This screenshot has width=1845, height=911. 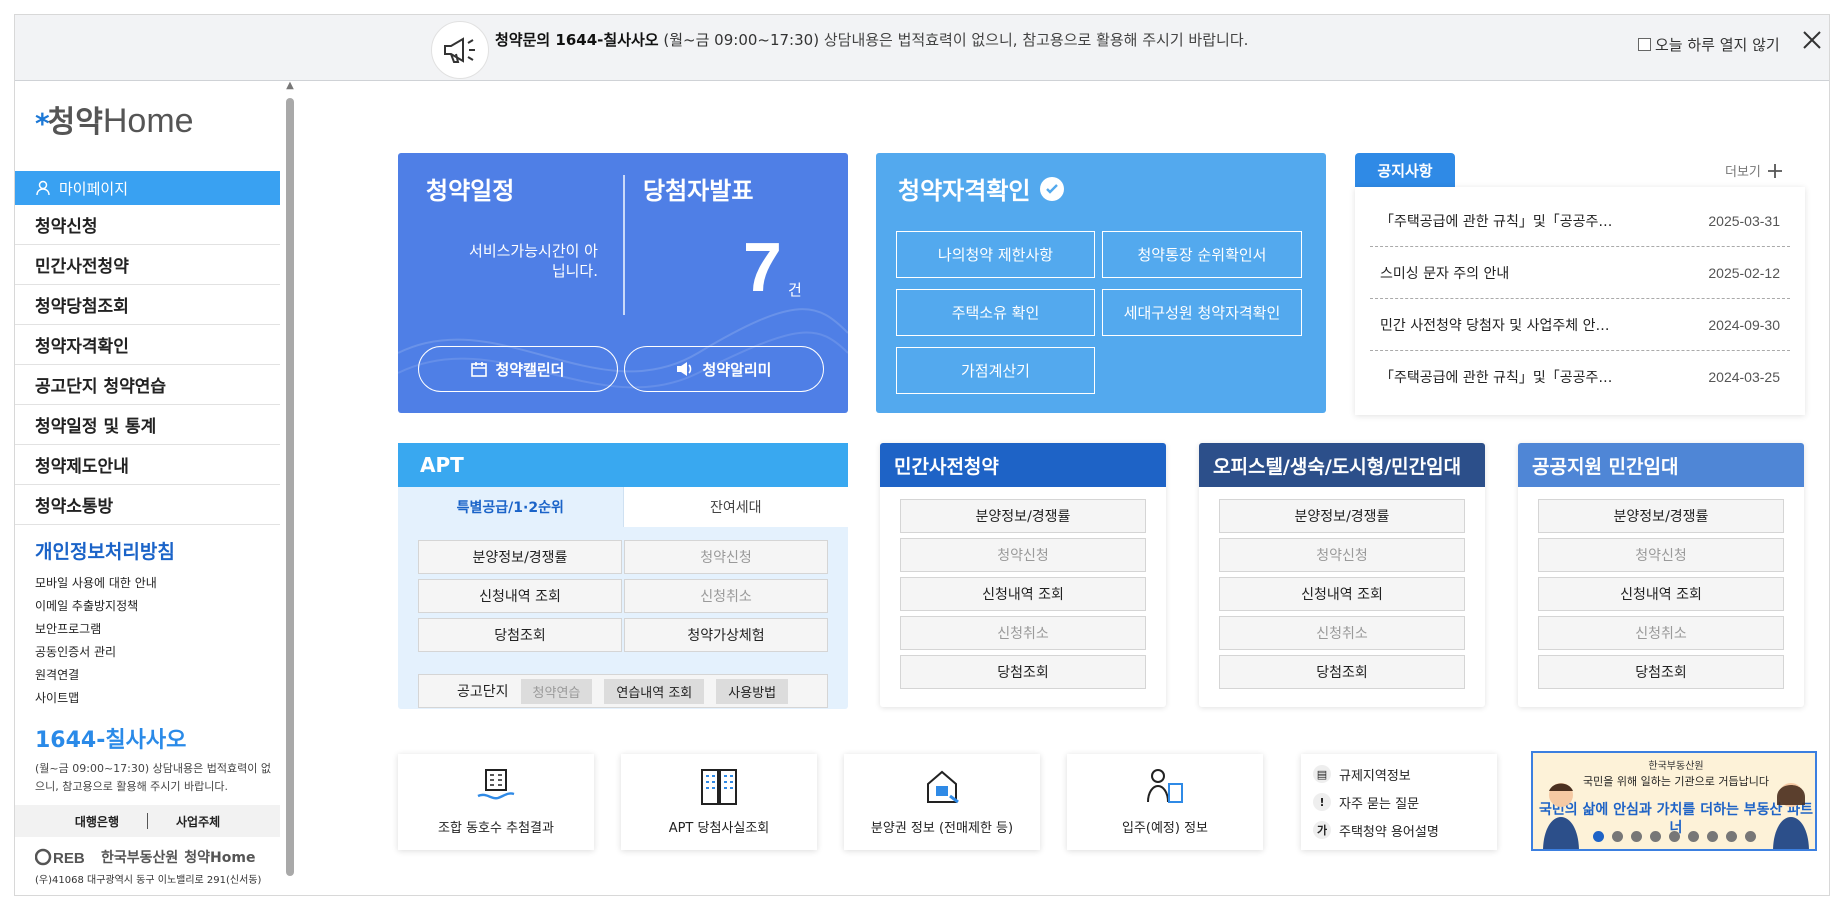 I want to click on scrollbar-thumb, so click(x=290, y=487).